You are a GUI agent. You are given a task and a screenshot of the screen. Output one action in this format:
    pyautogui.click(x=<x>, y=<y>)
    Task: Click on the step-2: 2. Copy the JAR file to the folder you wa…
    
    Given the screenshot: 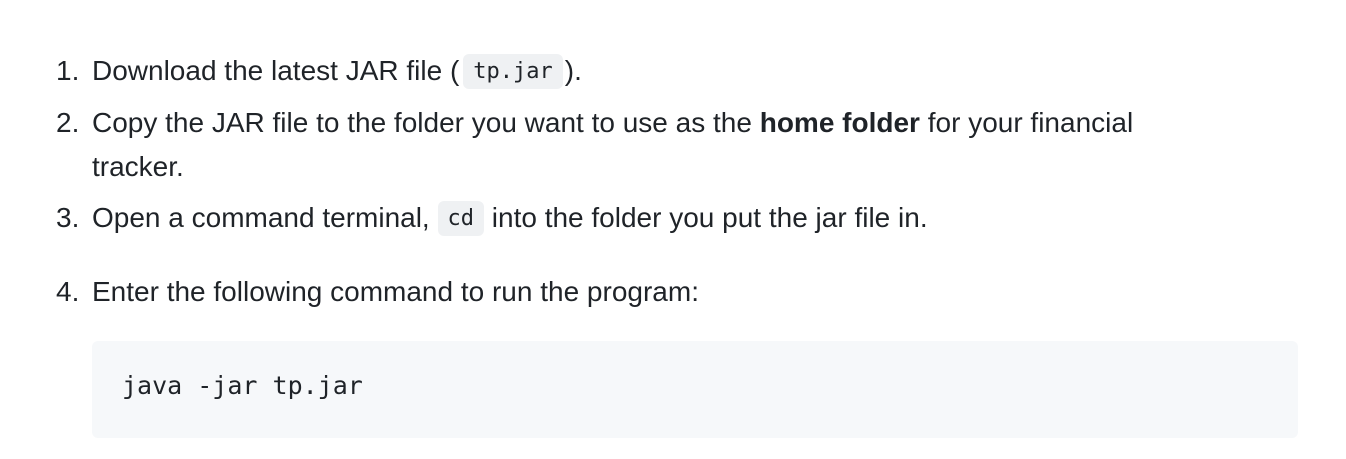 What is the action you would take?
    pyautogui.click(x=681, y=123)
    